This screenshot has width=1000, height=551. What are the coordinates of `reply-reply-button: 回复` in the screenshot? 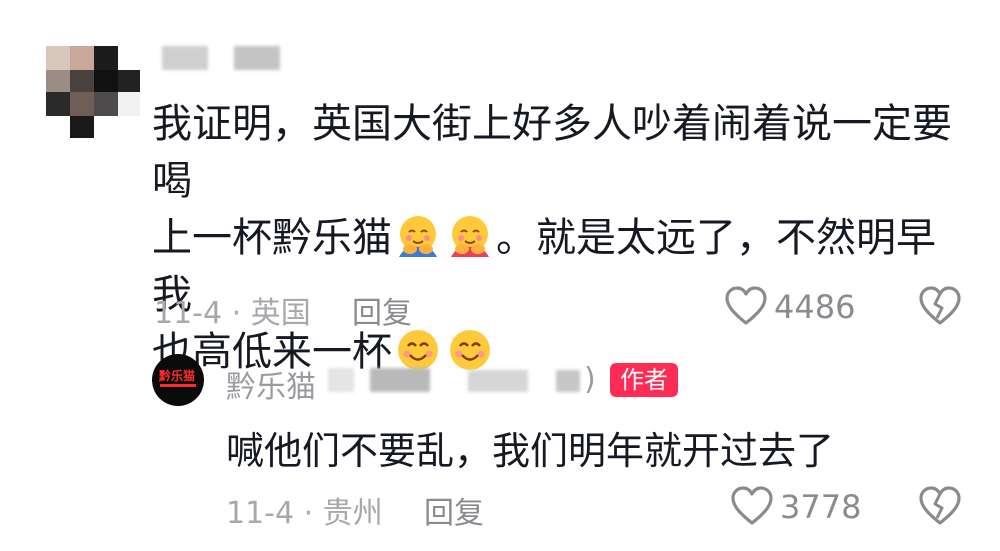 It's located at (454, 510).